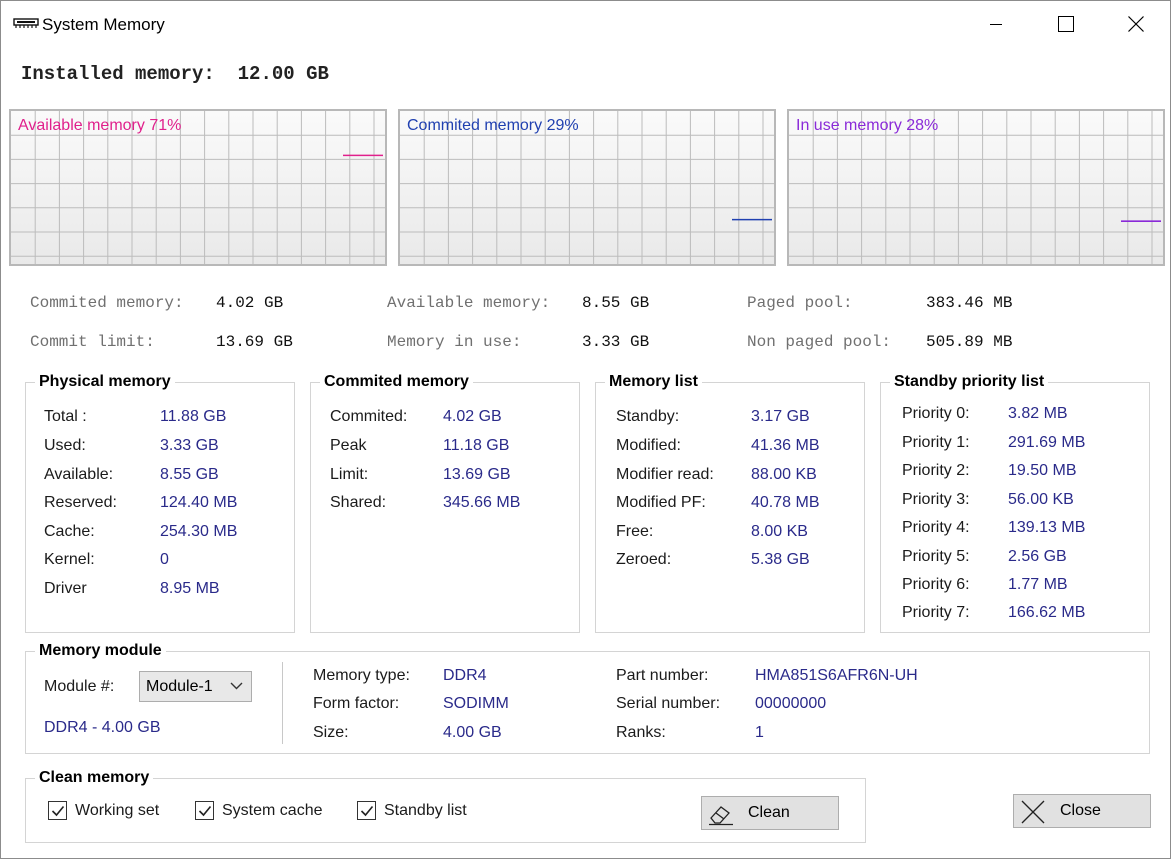  I want to click on close-window-button, so click(1136, 24).